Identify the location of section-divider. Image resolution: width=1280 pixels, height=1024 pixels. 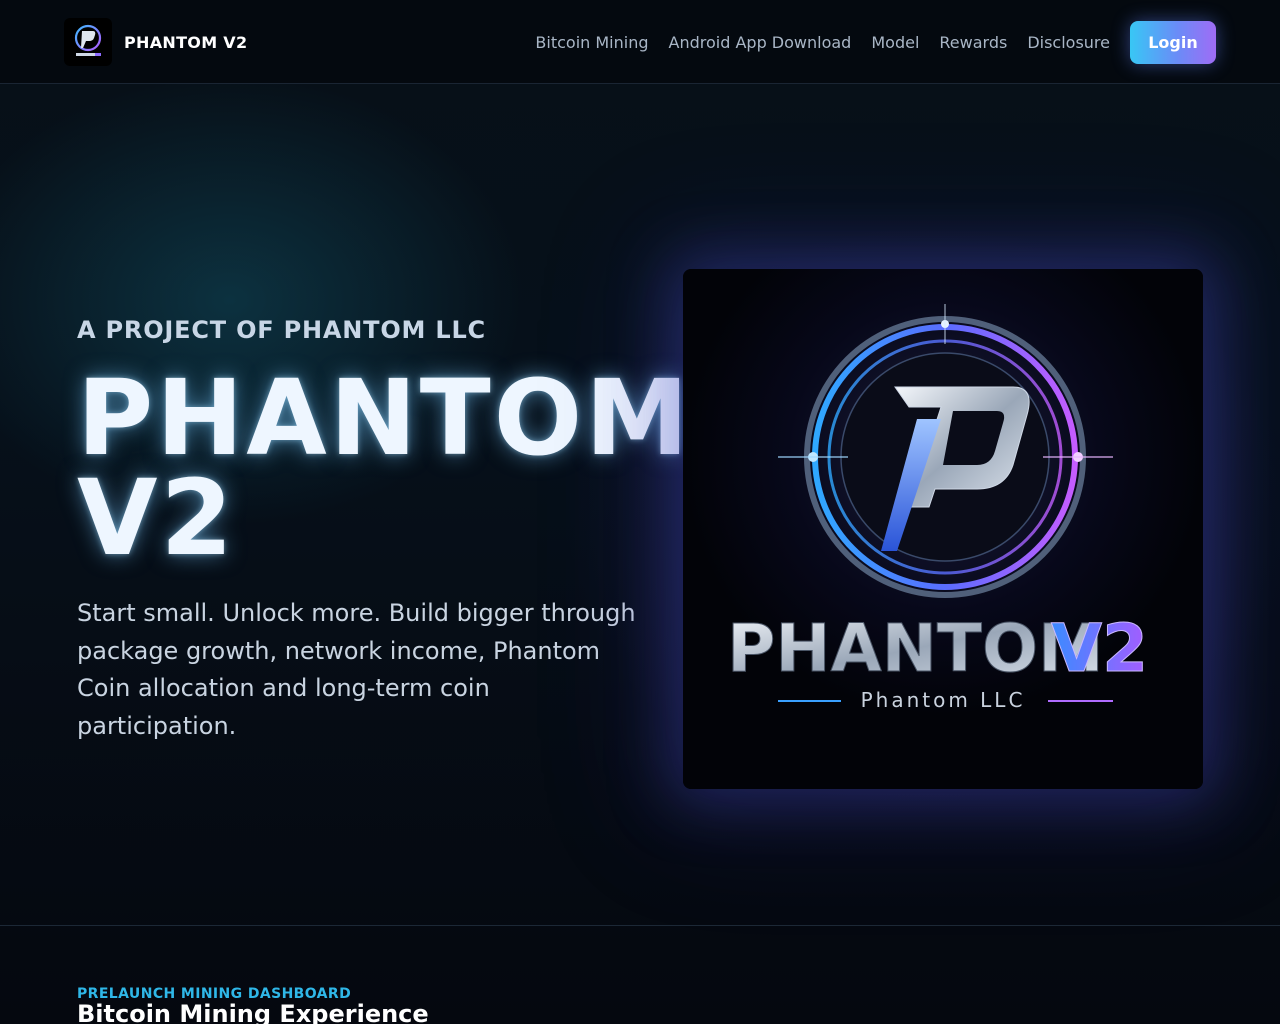
(640, 925).